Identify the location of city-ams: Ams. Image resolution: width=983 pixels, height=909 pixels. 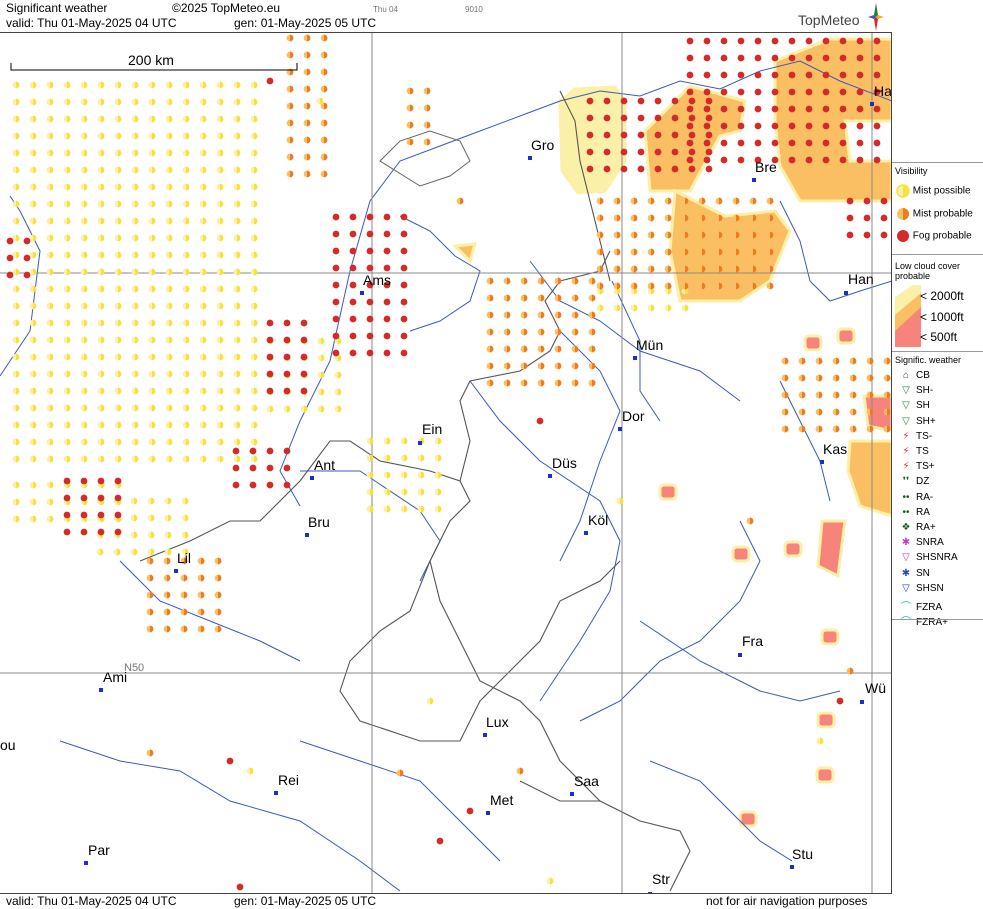
(375, 283).